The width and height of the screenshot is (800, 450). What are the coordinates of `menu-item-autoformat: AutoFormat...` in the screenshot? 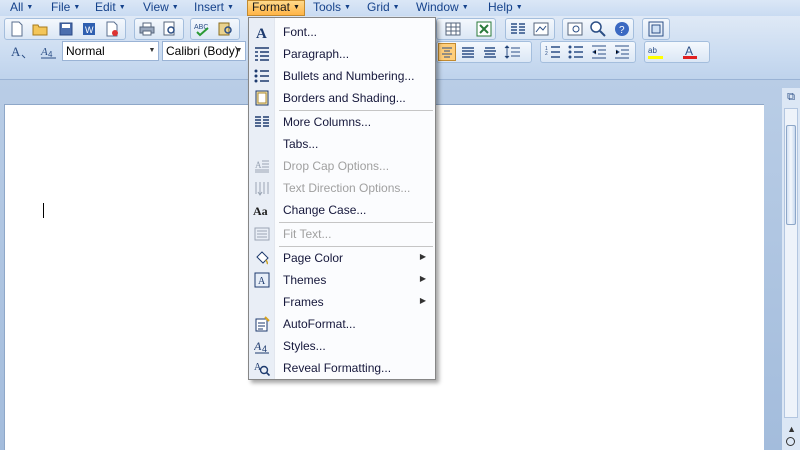 It's located at (342, 324).